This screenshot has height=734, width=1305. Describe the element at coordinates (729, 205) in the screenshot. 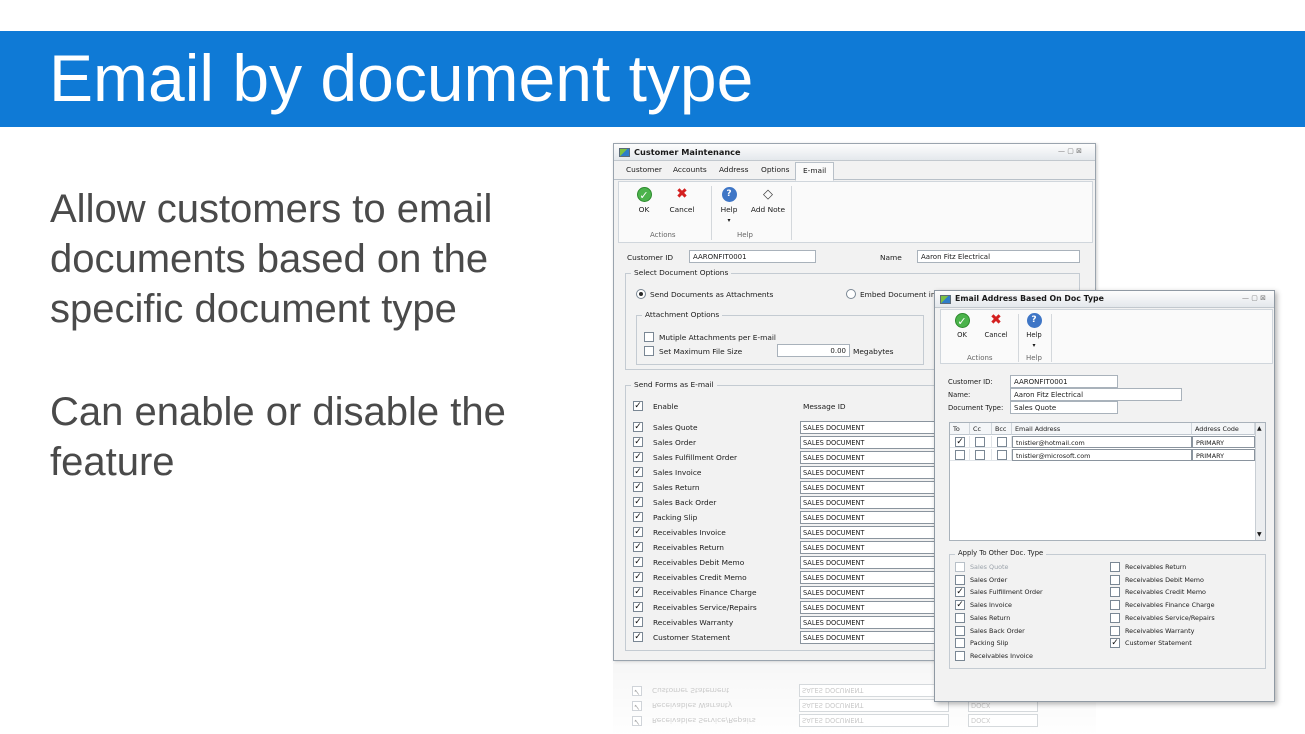

I see `help-button: ? Help ▾` at that location.